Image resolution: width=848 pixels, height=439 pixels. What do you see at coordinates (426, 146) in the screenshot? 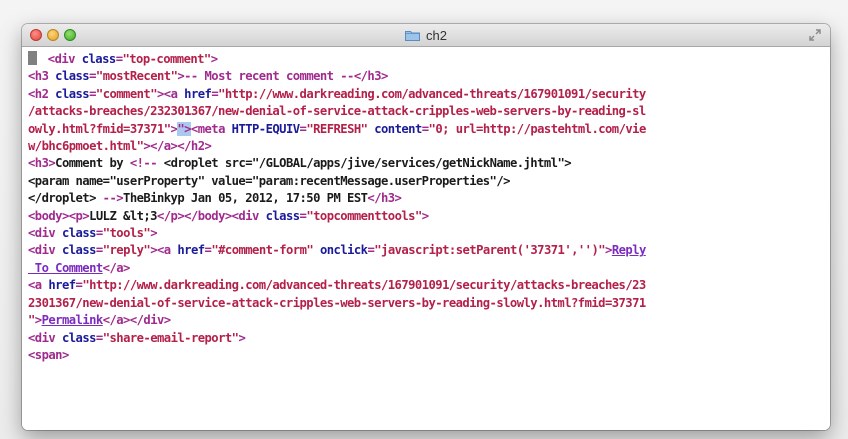
I see `code-line: w/bhc6pmoet.html"></a></h2>` at bounding box center [426, 146].